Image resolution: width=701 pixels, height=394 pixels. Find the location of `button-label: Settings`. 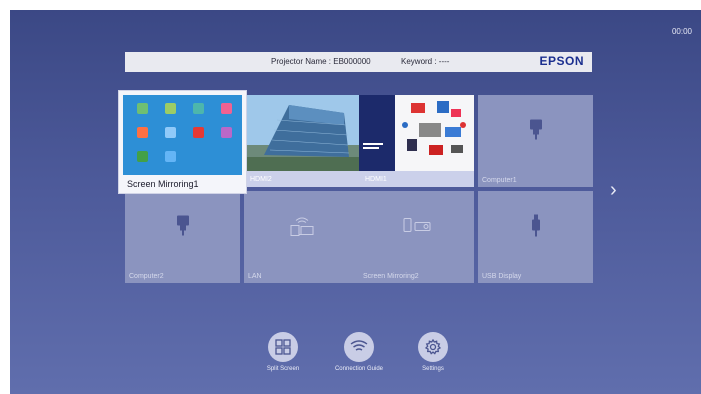

button-label: Settings is located at coordinates (433, 369).